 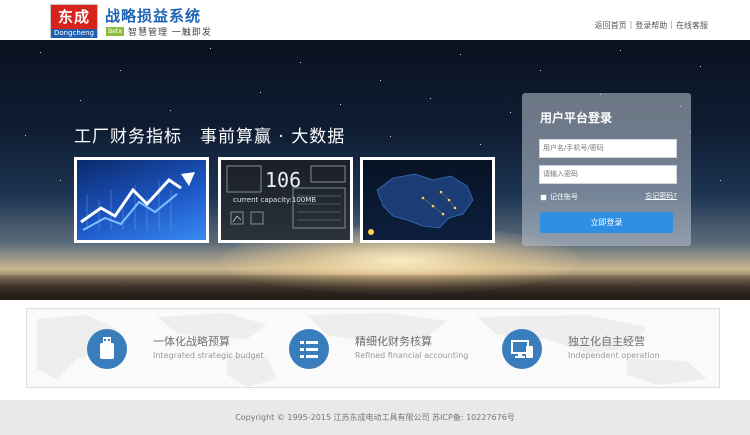 What do you see at coordinates (208, 355) in the screenshot?
I see `feature-subtitle: Integrated strategic budget` at bounding box center [208, 355].